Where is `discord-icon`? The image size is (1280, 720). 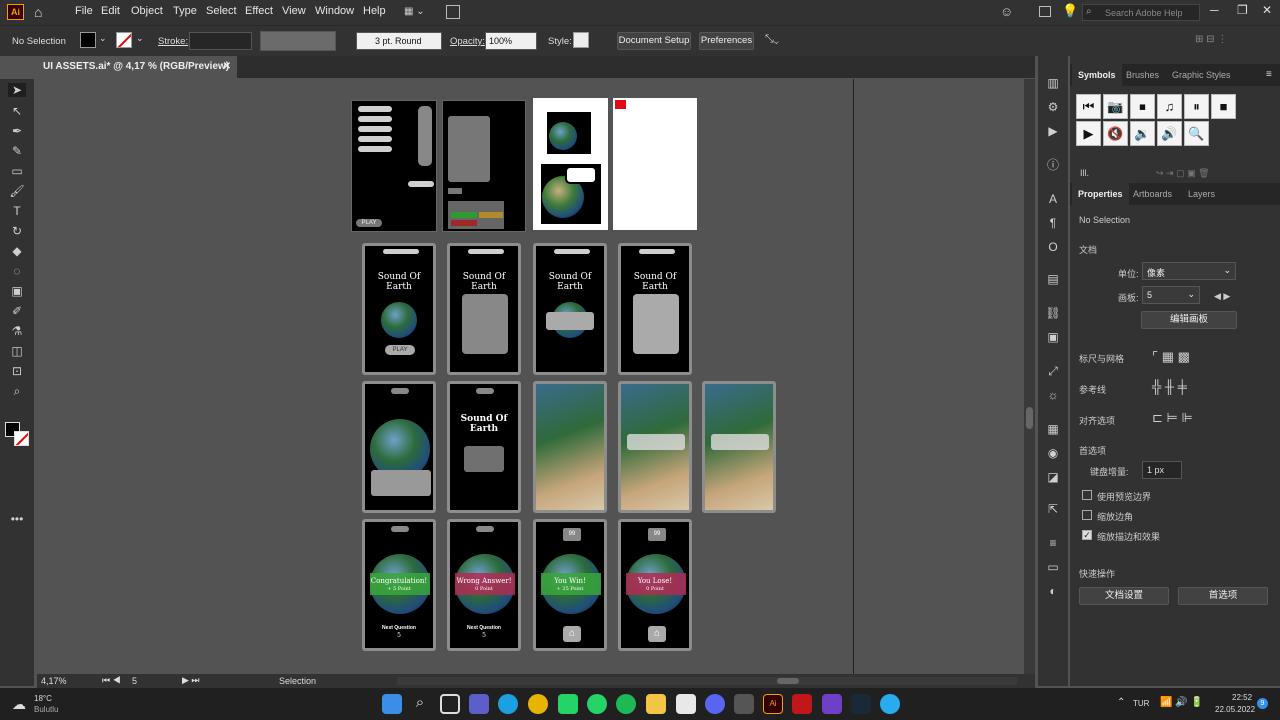
discord-icon is located at coordinates (715, 704).